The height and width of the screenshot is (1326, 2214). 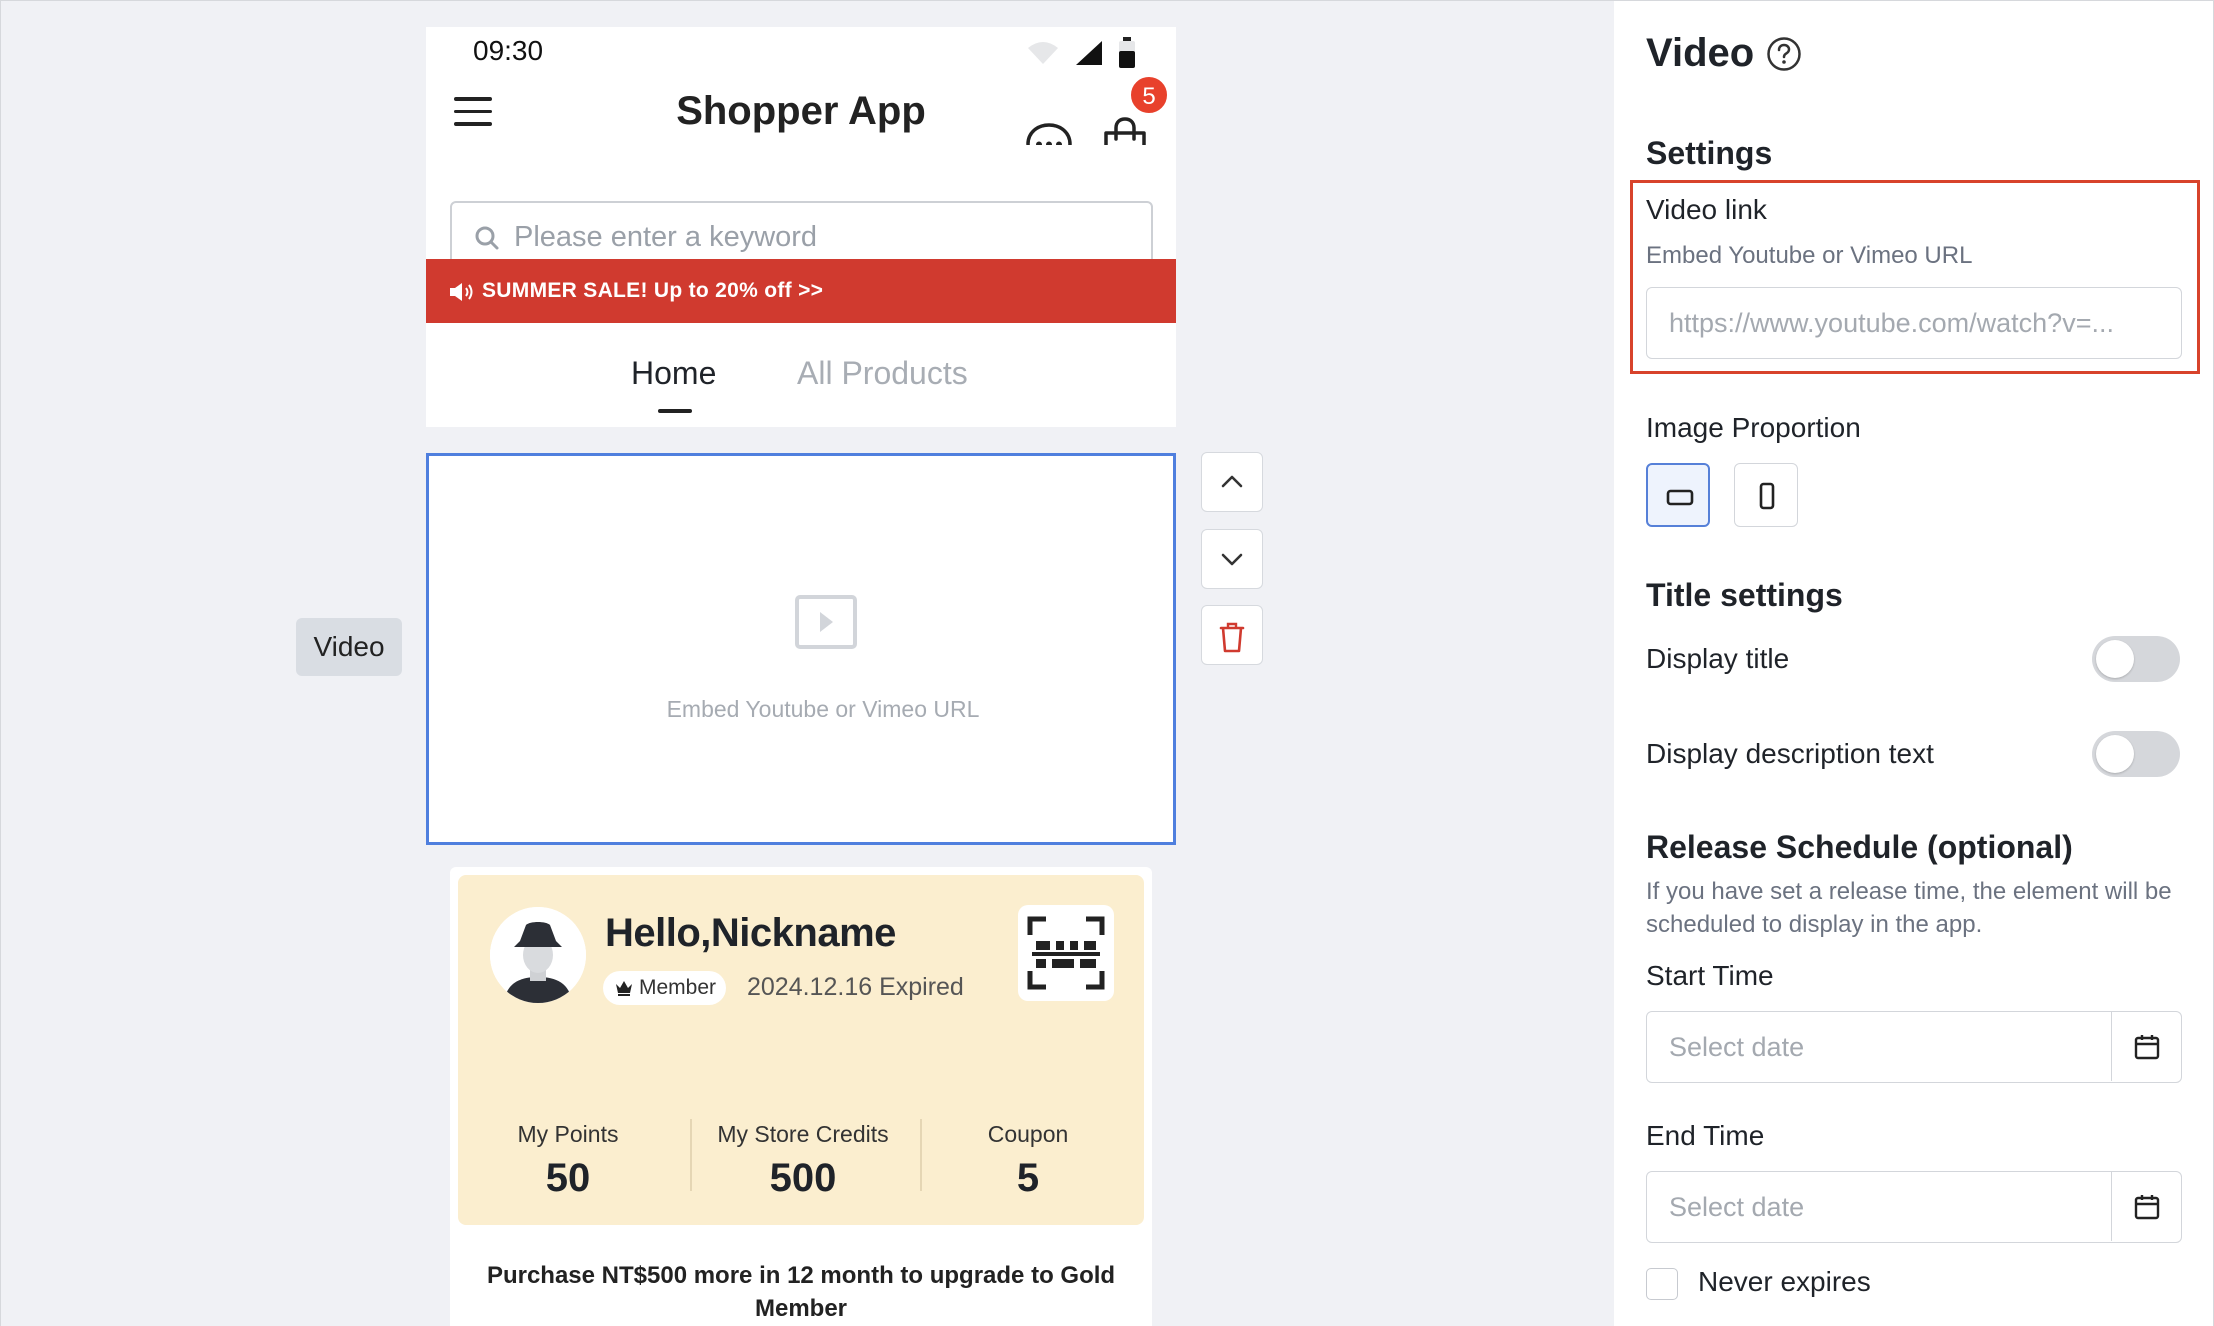 What do you see at coordinates (1709, 153) in the screenshot?
I see `settings-heading: Settings` at bounding box center [1709, 153].